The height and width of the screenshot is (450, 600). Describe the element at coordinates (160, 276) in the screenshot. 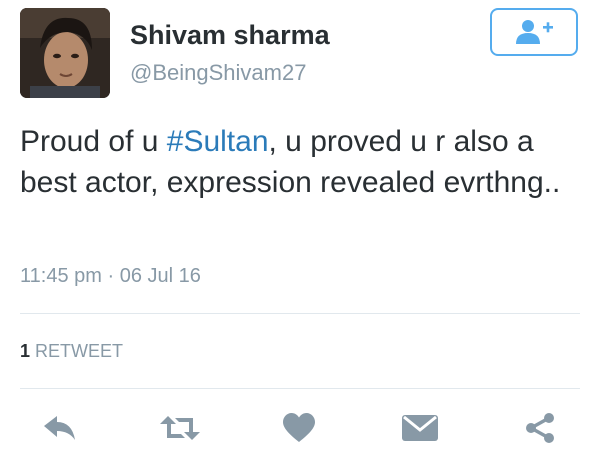

I see `tweet-date: 06 Jul 16` at that location.